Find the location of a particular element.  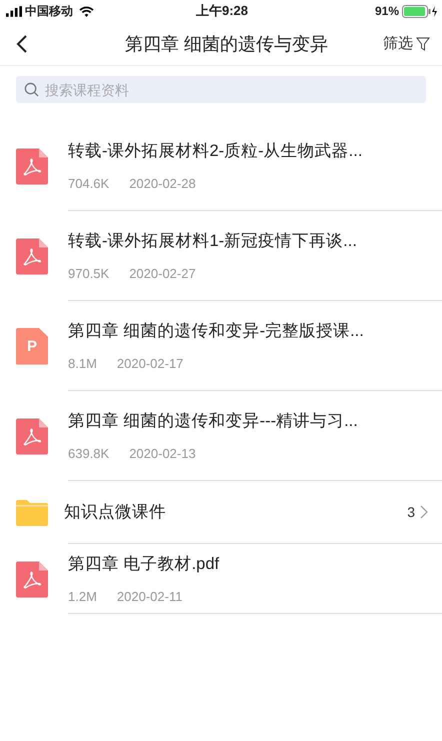

file-row: P 第四章 细菌的遗传和变异-完整版授课... 8.1M 2020-02-17 is located at coordinates (221, 346).